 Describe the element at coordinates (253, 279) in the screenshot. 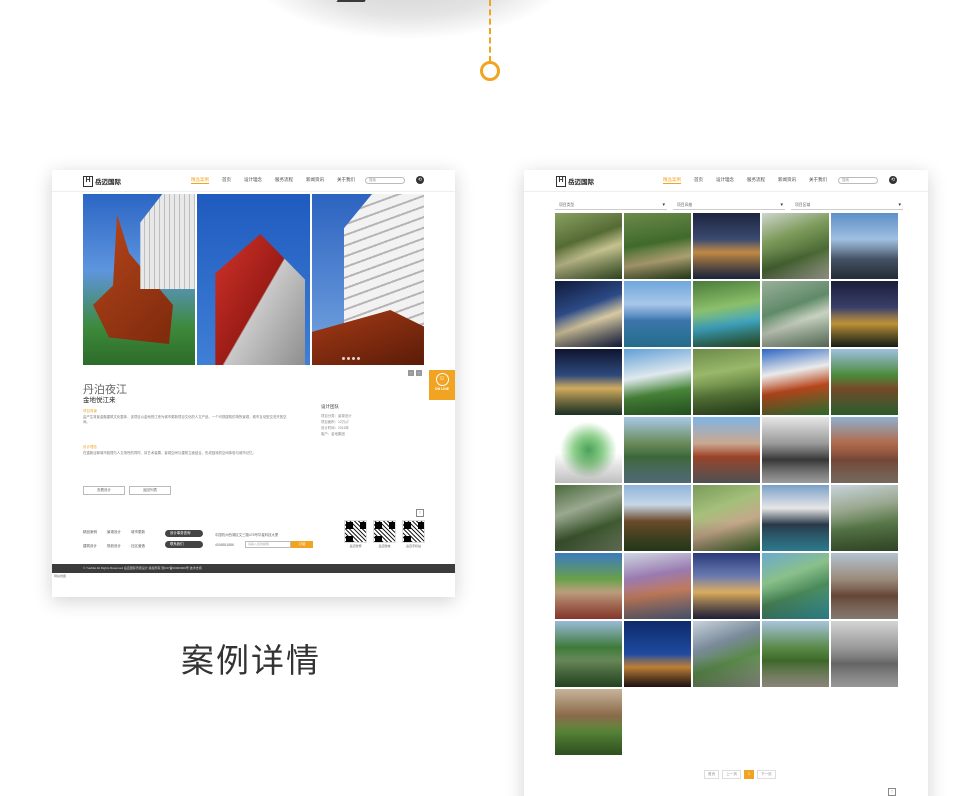

I see `hero-image-wall` at that location.